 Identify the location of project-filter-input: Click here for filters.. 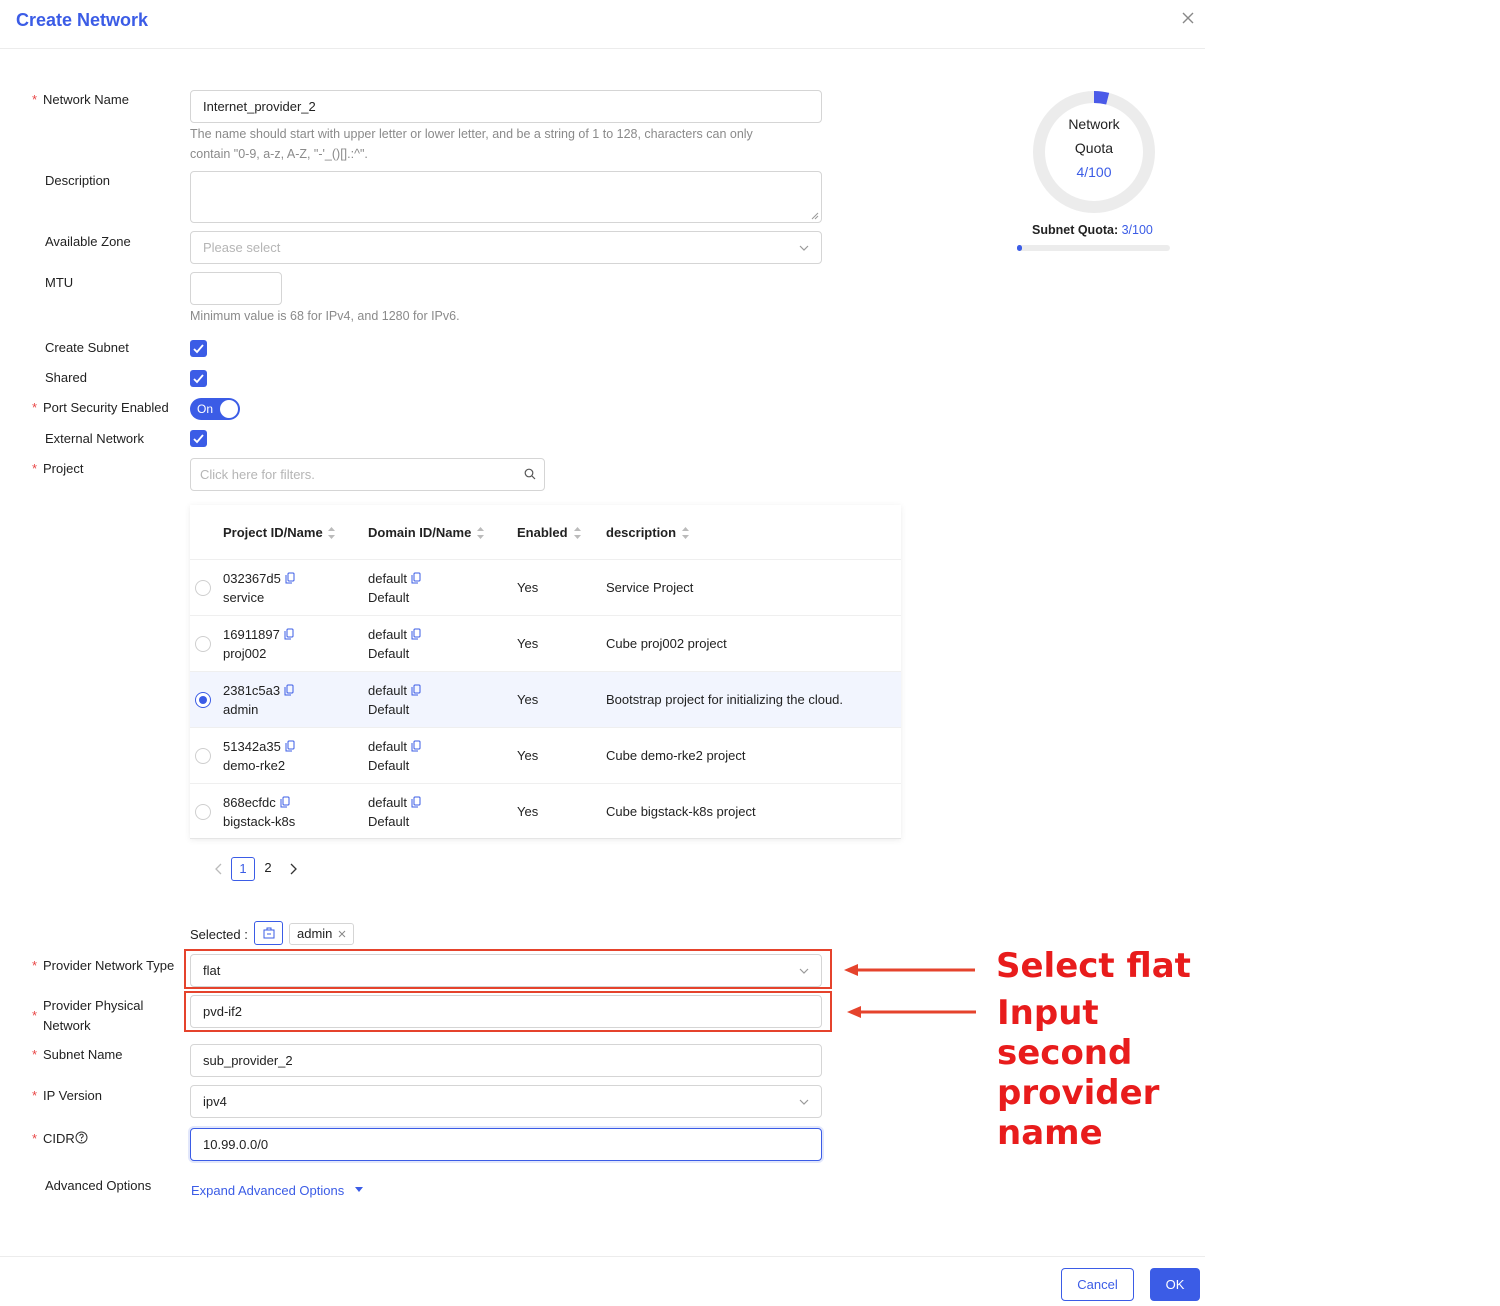
(367, 474).